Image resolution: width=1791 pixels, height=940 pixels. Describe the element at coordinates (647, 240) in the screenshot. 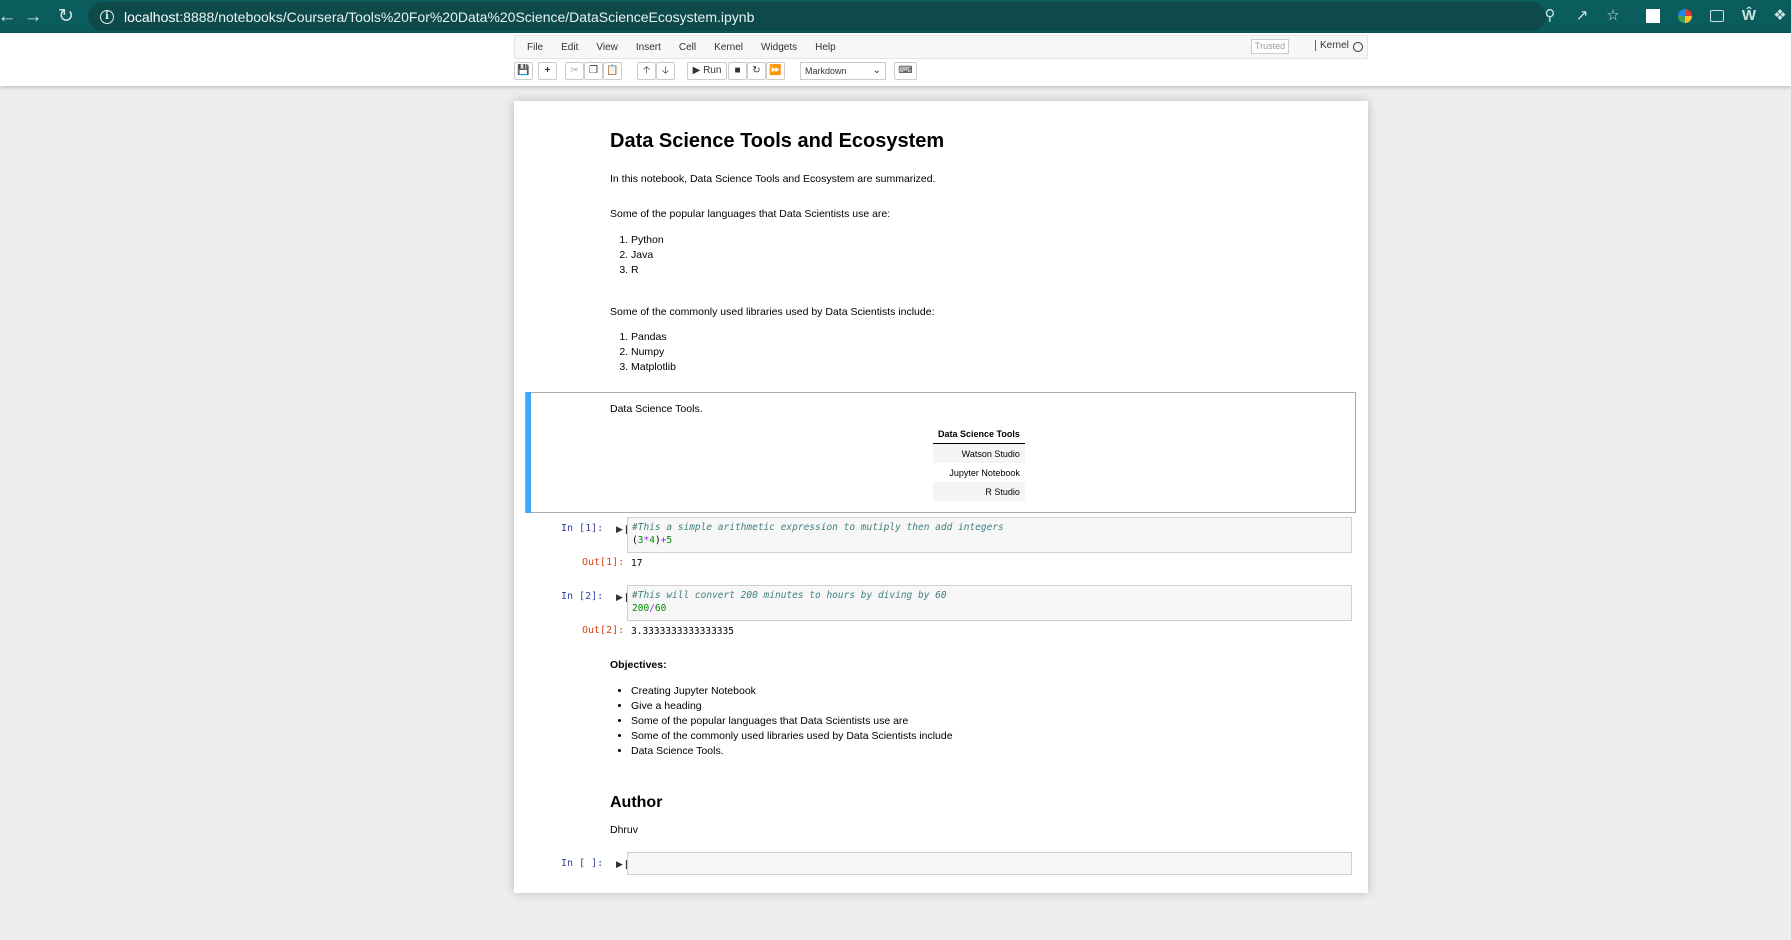

I see `list-item: Python` at that location.